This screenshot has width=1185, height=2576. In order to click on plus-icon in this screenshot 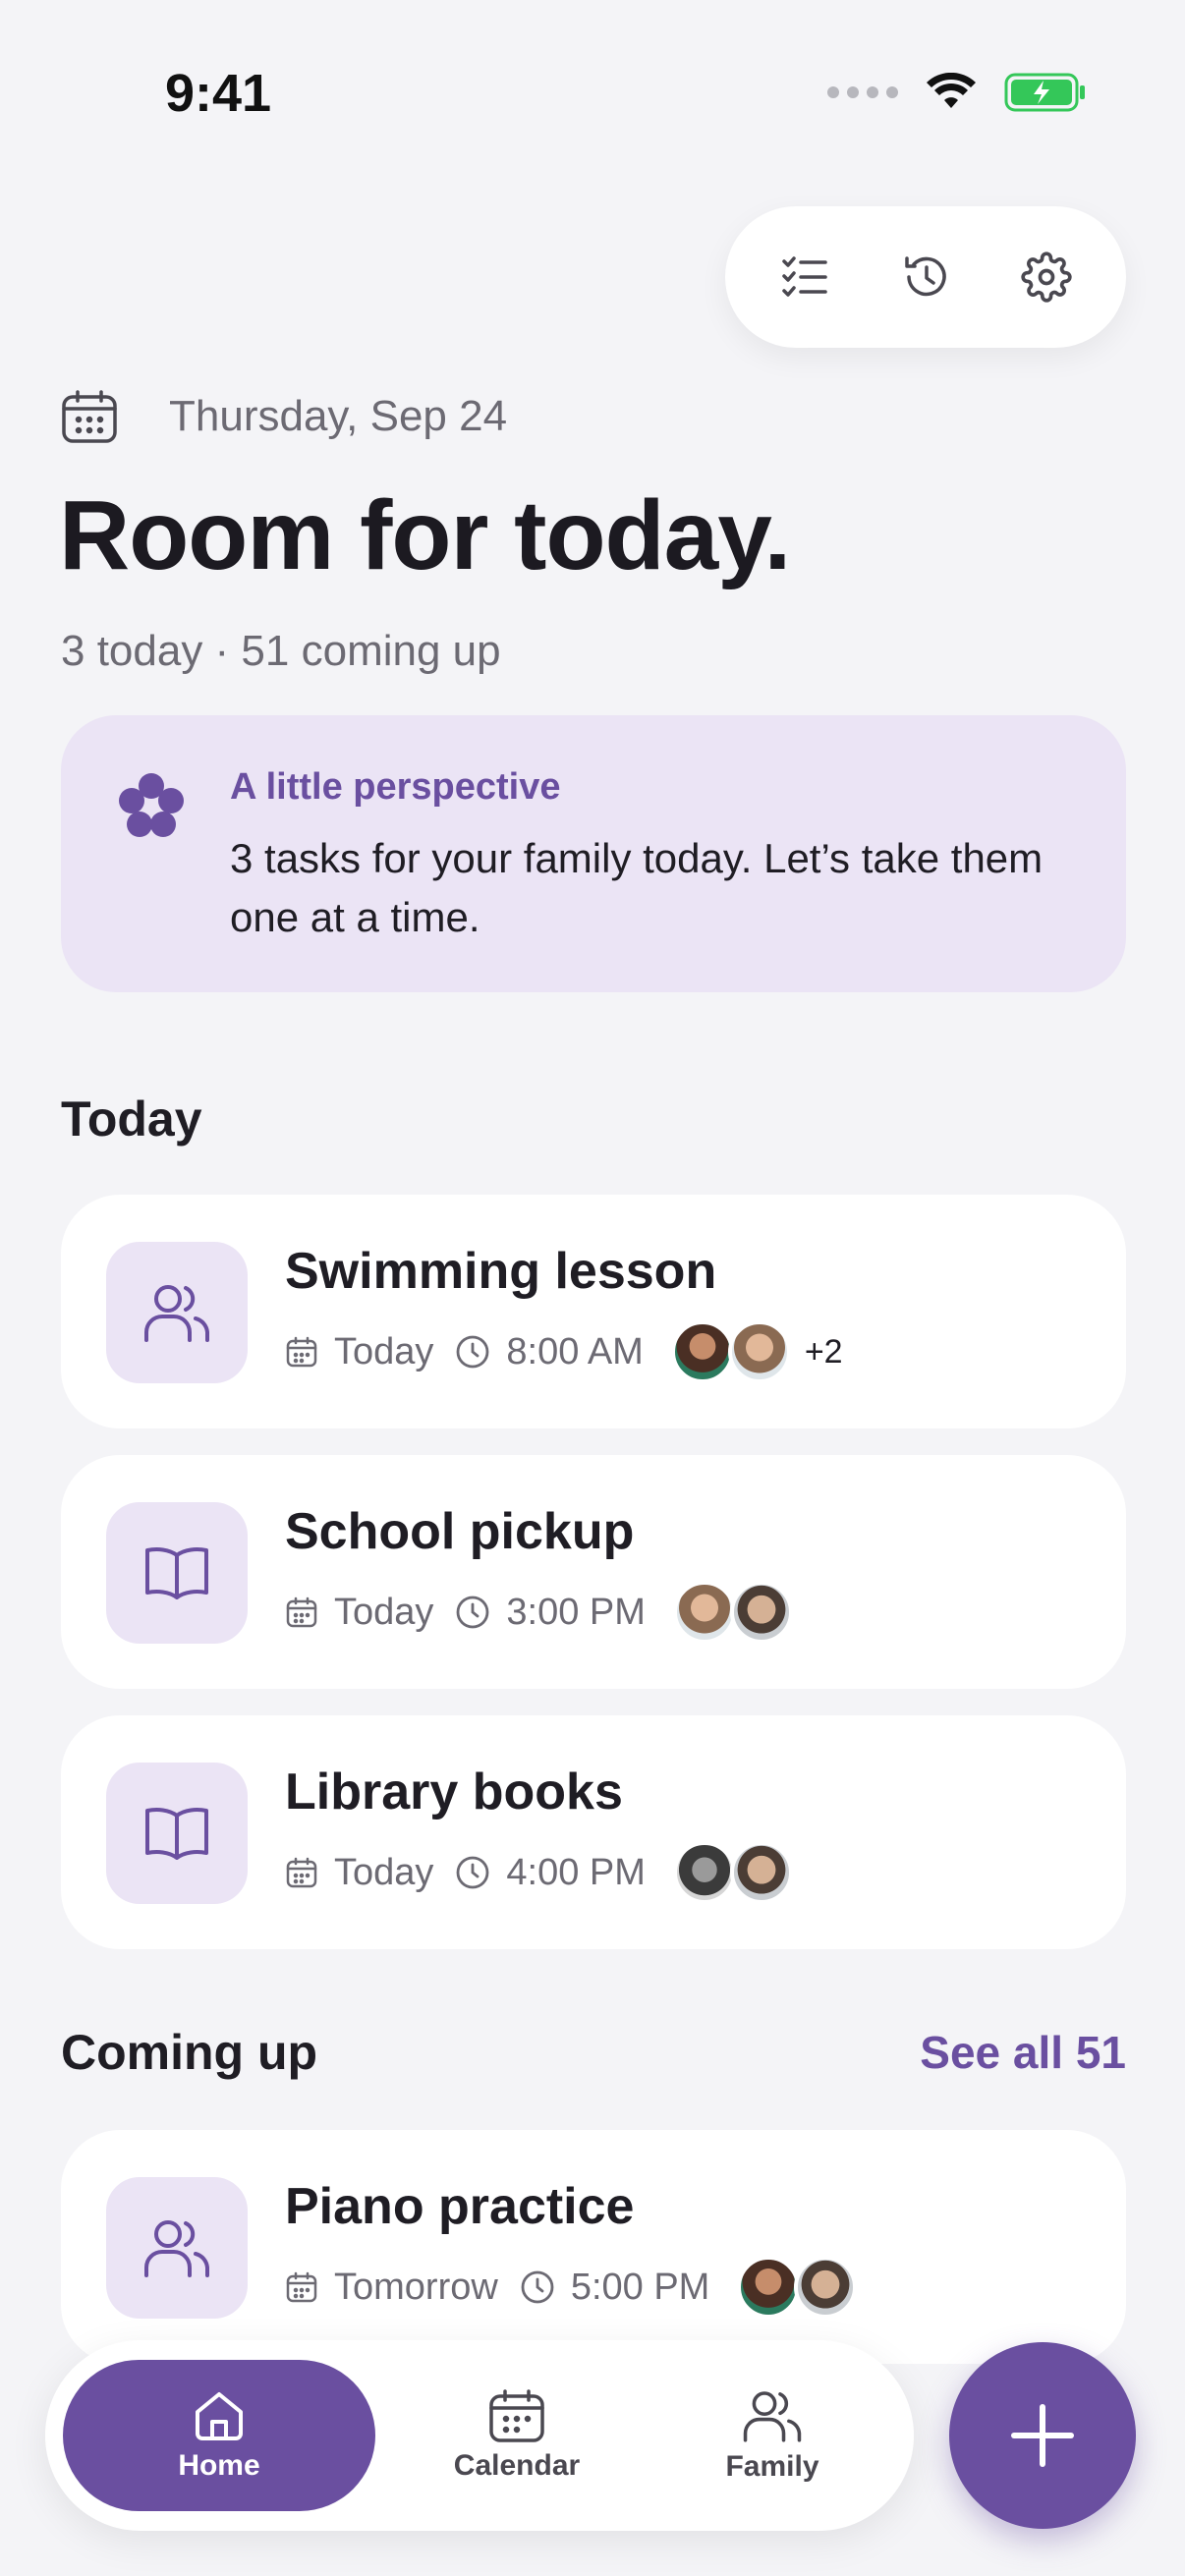, I will do `click(1042, 2435)`.